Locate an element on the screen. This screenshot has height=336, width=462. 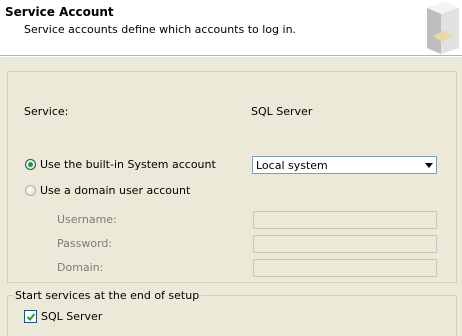
checkmark-icon is located at coordinates (31, 317).